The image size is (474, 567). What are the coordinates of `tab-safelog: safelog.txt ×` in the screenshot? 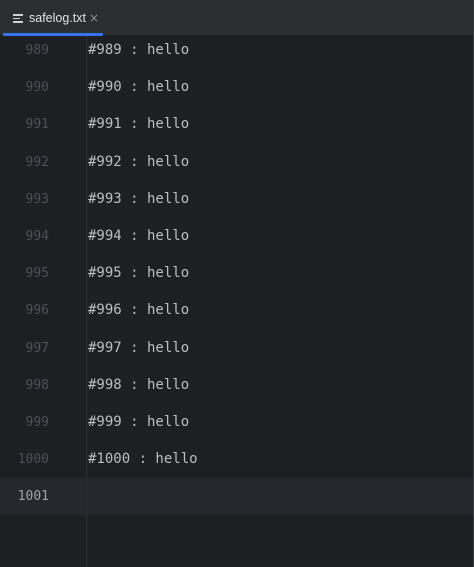 It's located at (53, 18).